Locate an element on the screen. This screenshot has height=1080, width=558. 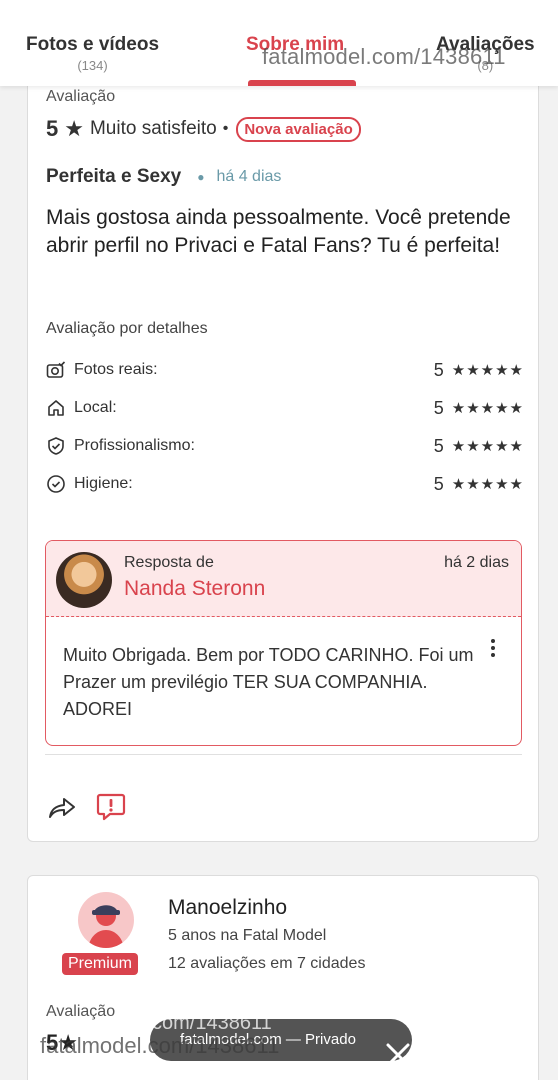
reply-time: há 2 dias is located at coordinates (476, 562).